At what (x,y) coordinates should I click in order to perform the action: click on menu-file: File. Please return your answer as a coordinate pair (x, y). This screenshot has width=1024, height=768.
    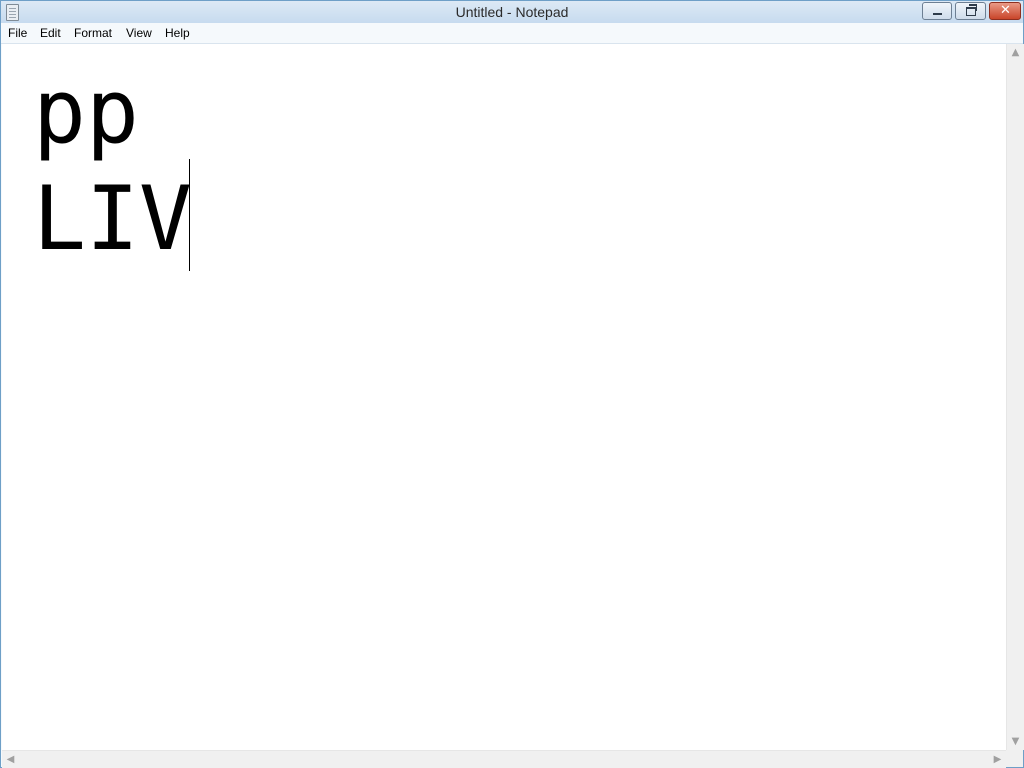
    Looking at the image, I should click on (17, 33).